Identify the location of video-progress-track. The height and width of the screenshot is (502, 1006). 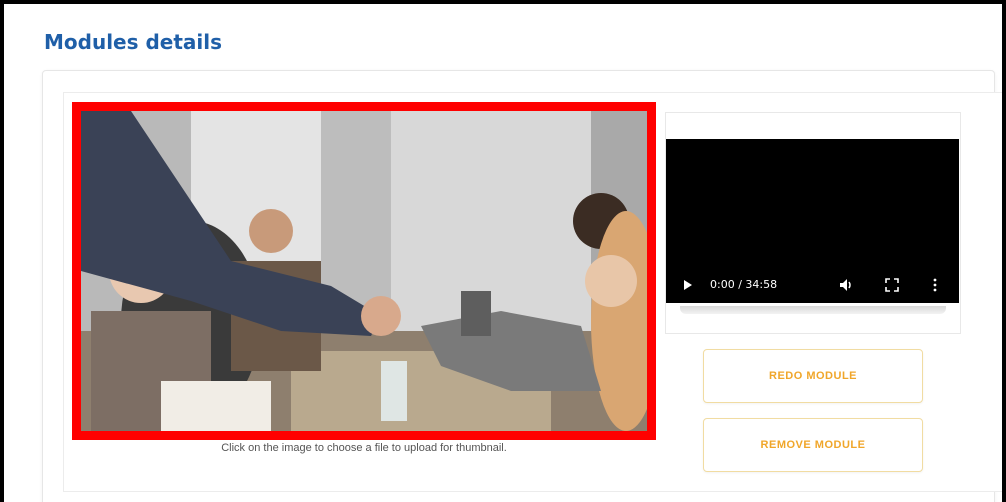
(813, 310).